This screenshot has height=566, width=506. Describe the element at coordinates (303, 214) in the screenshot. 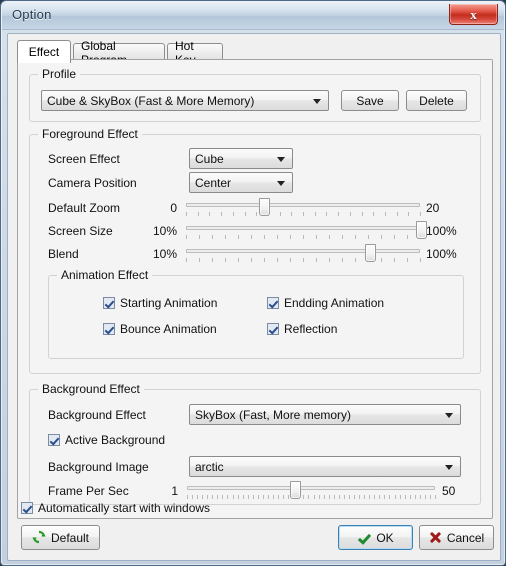

I see `default-zoom-ticks` at that location.